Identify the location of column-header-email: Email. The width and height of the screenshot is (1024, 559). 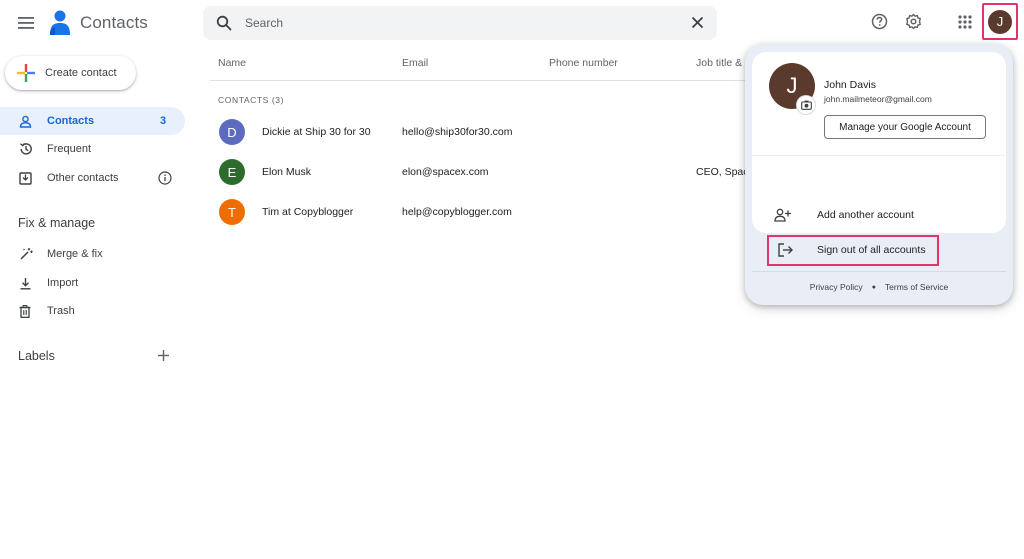
(415, 63).